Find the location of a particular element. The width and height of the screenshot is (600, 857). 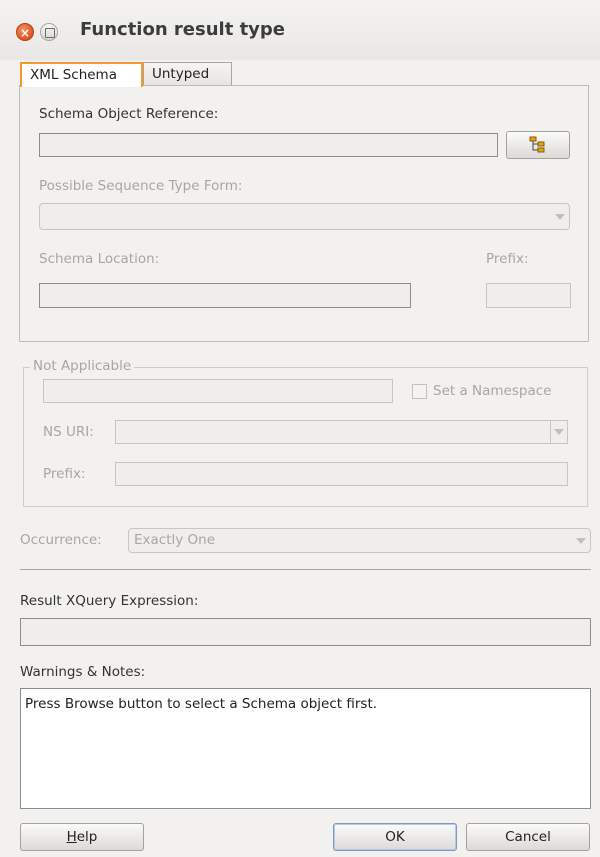

ns-prefix-label: Prefix: is located at coordinates (64, 474).